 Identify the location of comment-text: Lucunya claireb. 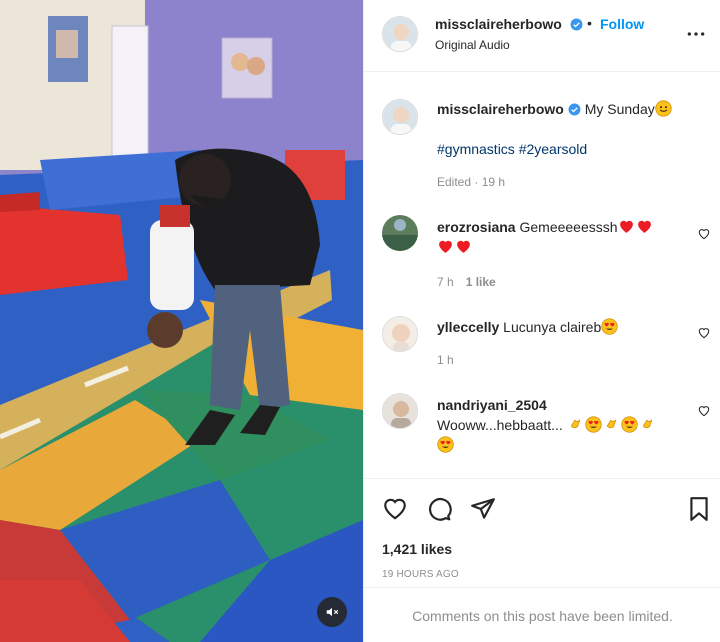
(552, 327).